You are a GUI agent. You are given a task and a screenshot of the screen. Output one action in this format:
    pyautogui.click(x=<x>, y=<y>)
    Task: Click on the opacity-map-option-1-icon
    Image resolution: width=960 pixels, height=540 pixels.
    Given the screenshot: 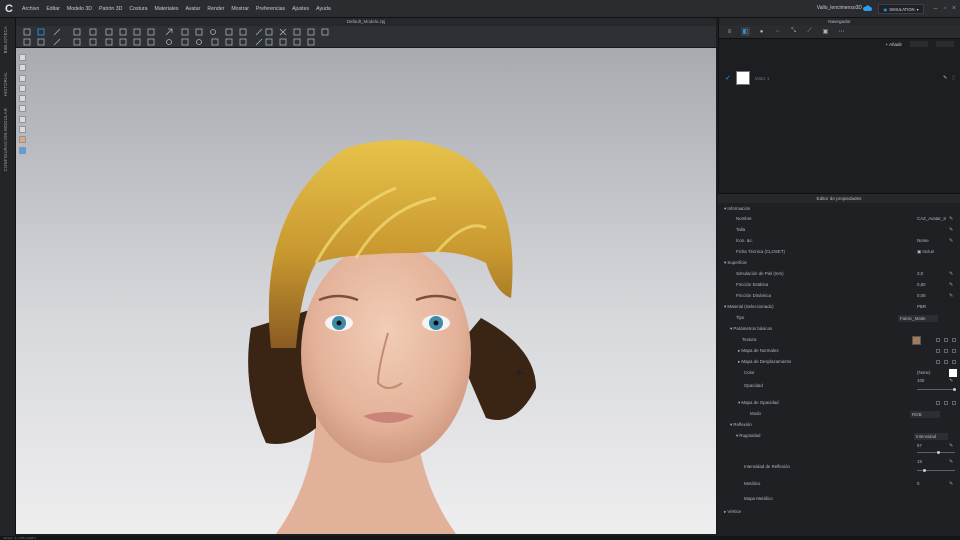 What is the action you would take?
    pyautogui.click(x=938, y=403)
    